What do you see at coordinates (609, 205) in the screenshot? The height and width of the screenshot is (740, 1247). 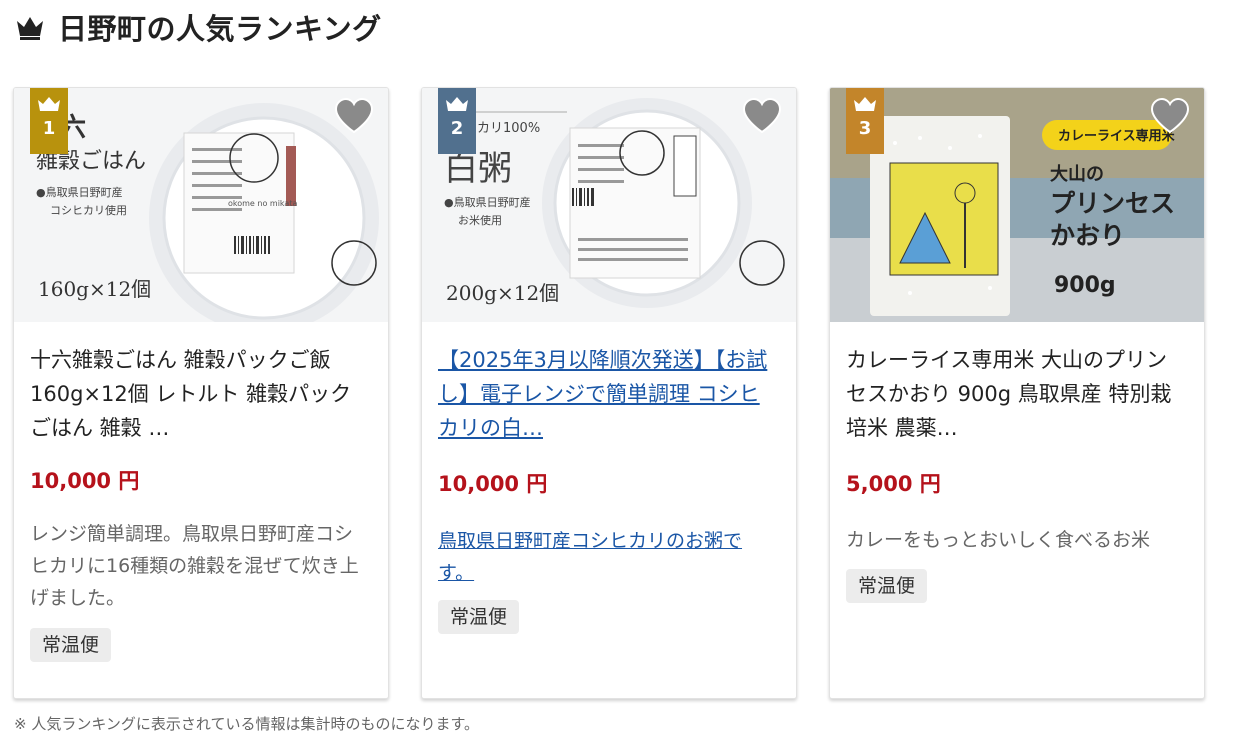 I see `product-image-2: ヒカリ100% 白粥 ●鳥取県日野町産 お米使用 200g×12個` at bounding box center [609, 205].